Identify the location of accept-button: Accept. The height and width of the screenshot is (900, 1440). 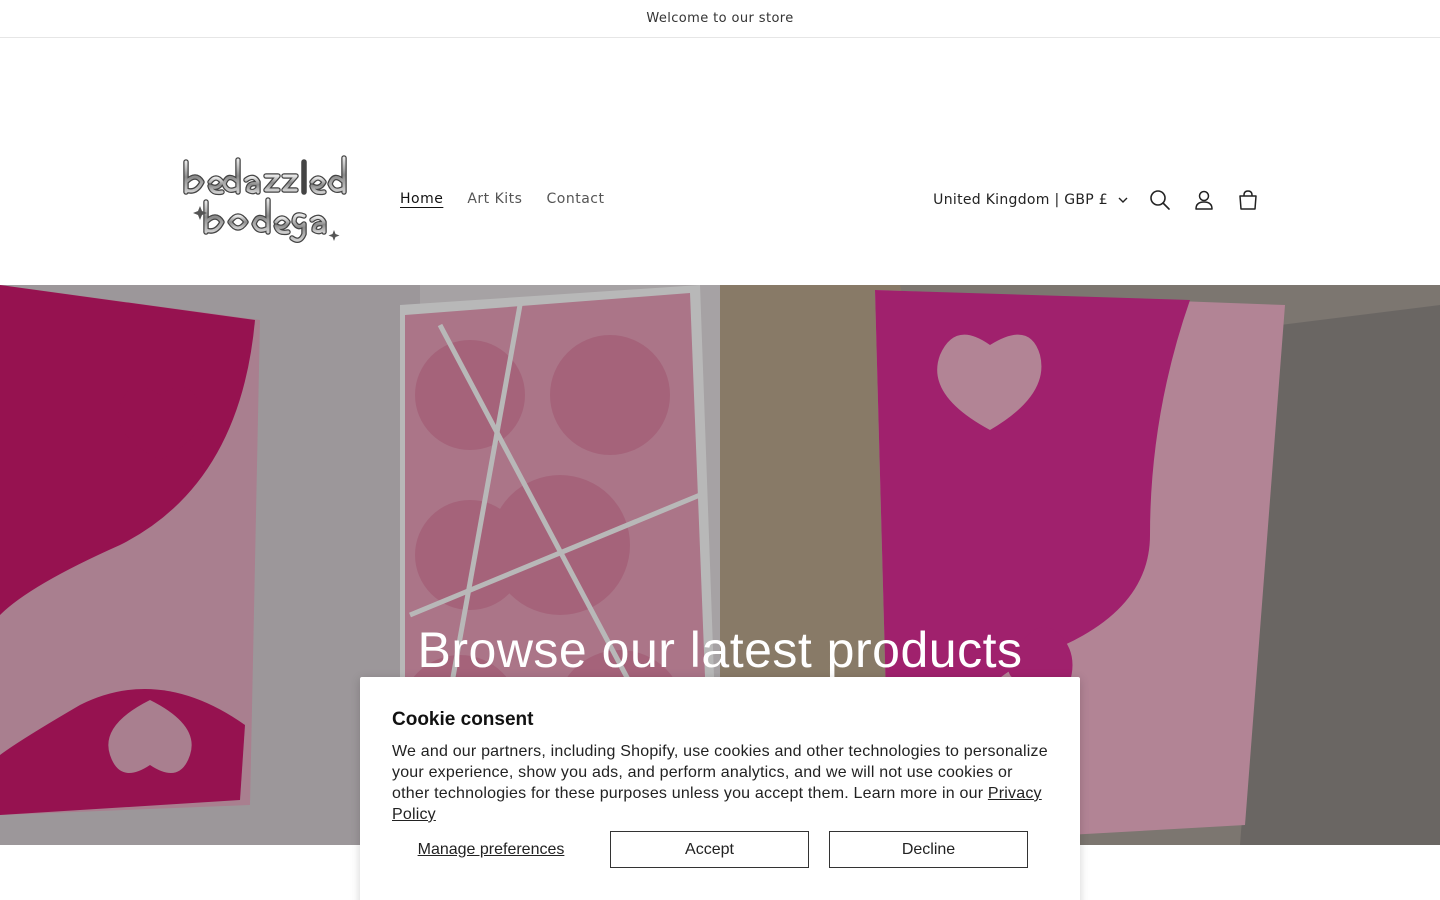
(709, 849).